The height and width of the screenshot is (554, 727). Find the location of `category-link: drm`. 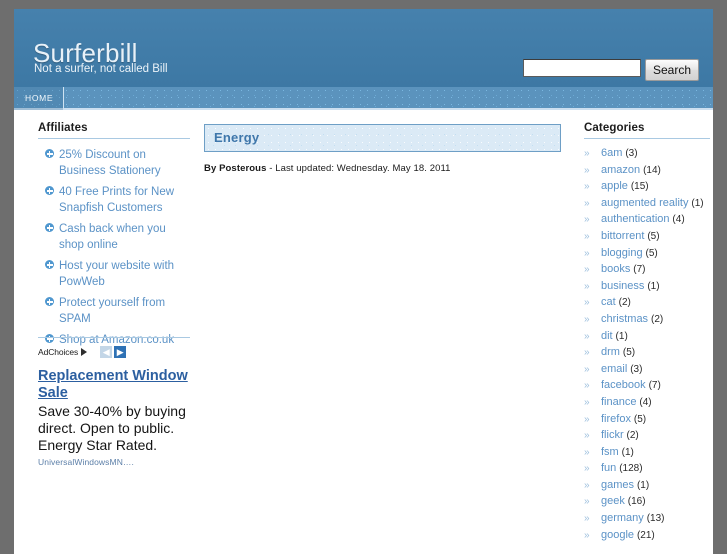

category-link: drm is located at coordinates (610, 352).